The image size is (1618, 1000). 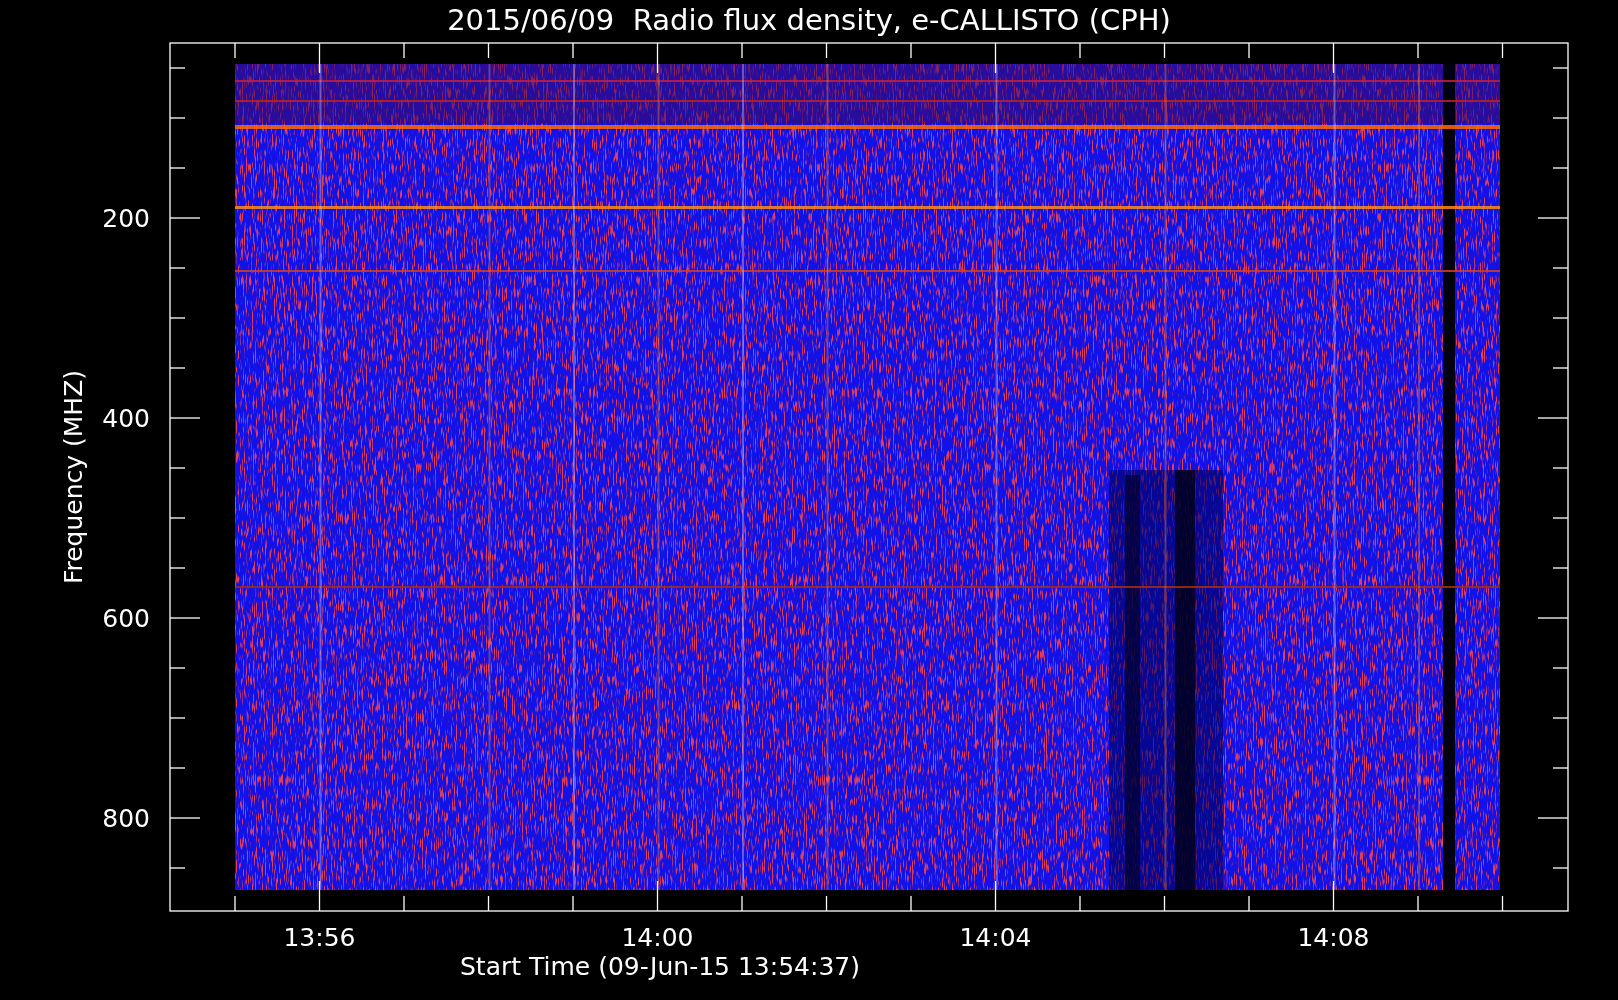 What do you see at coordinates (126, 818) in the screenshot?
I see `y-tick-label: 800` at bounding box center [126, 818].